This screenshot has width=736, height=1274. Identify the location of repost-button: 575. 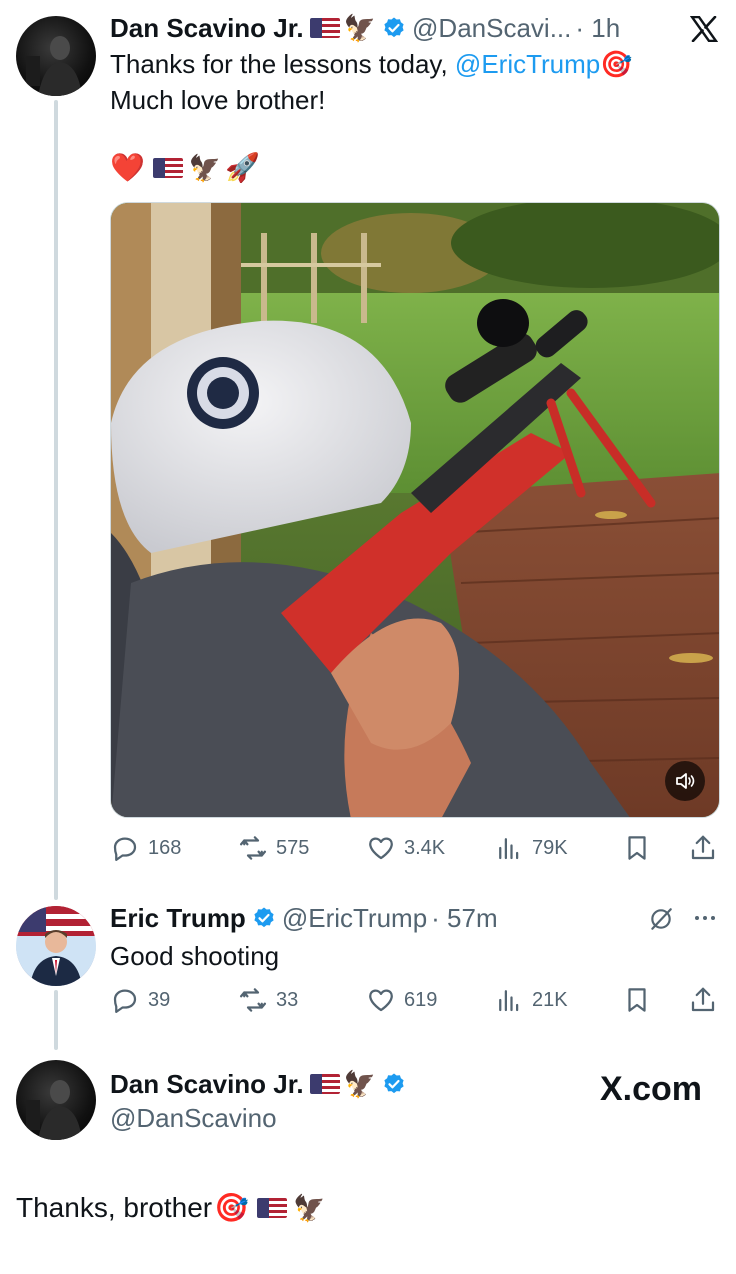
(273, 848).